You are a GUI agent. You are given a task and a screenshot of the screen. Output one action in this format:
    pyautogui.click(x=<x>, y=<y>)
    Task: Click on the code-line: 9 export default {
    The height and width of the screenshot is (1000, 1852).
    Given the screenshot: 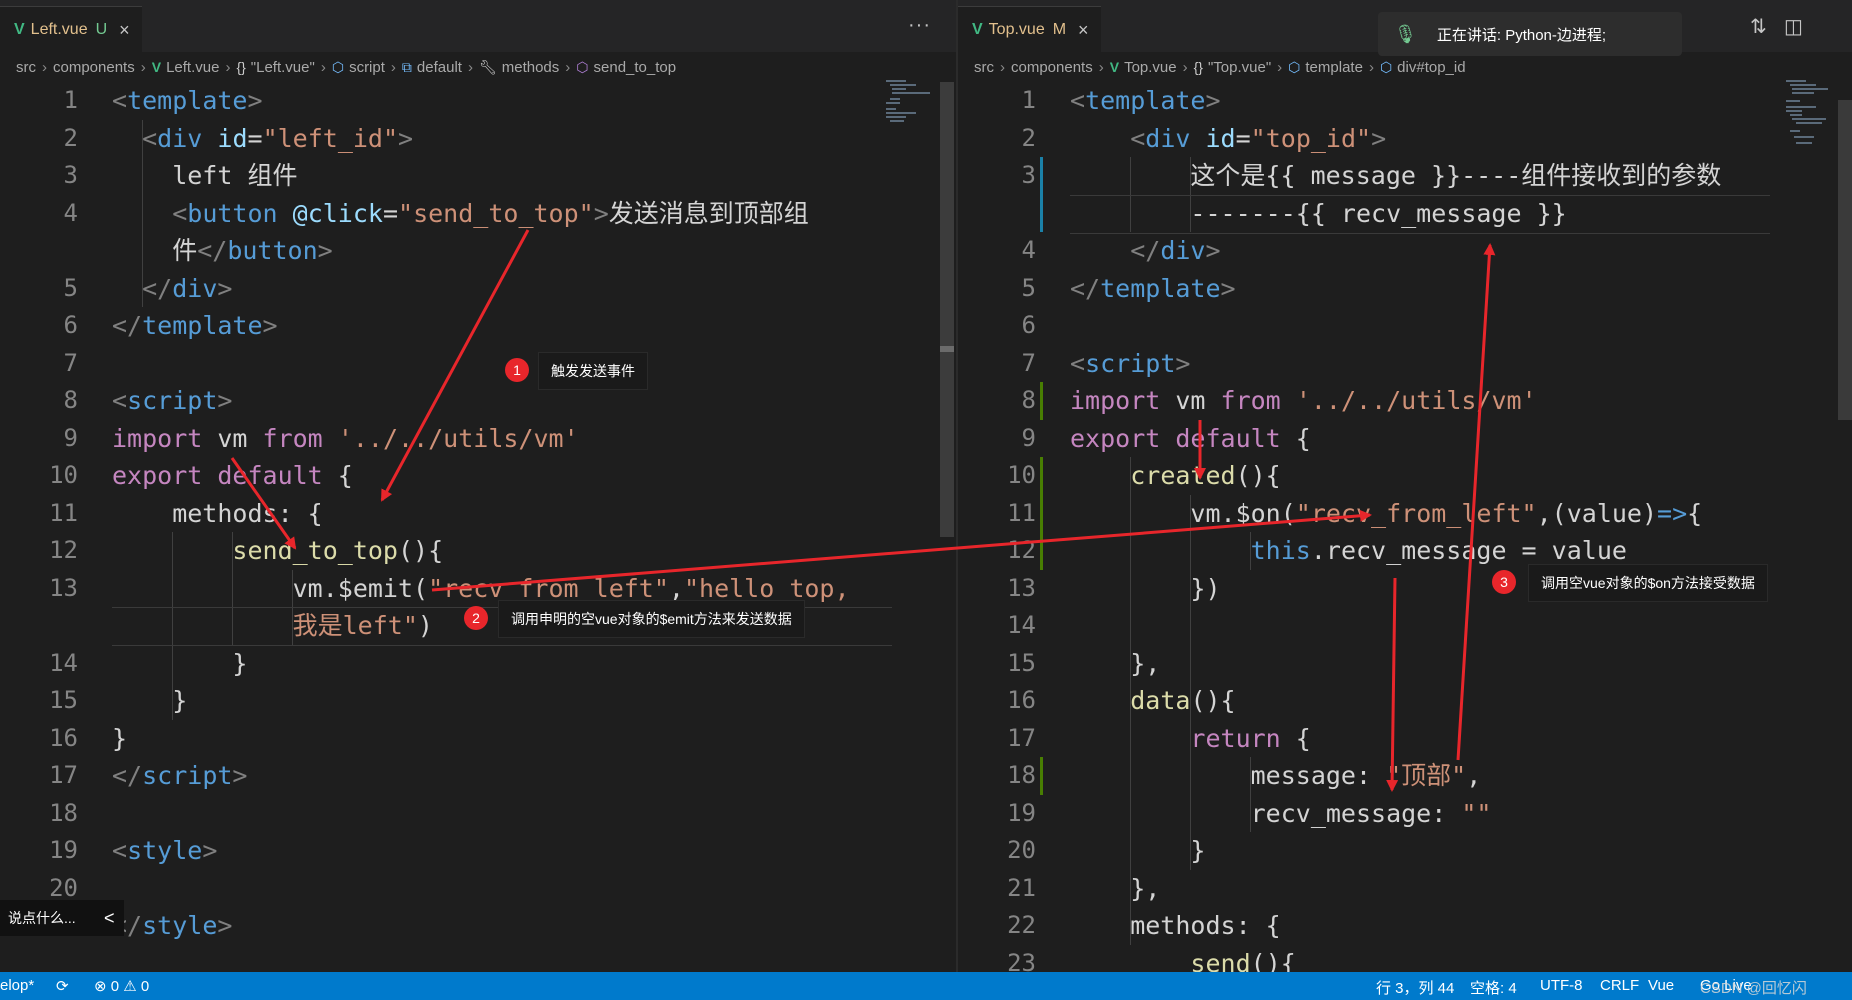 What is the action you would take?
    pyautogui.click(x=1405, y=438)
    